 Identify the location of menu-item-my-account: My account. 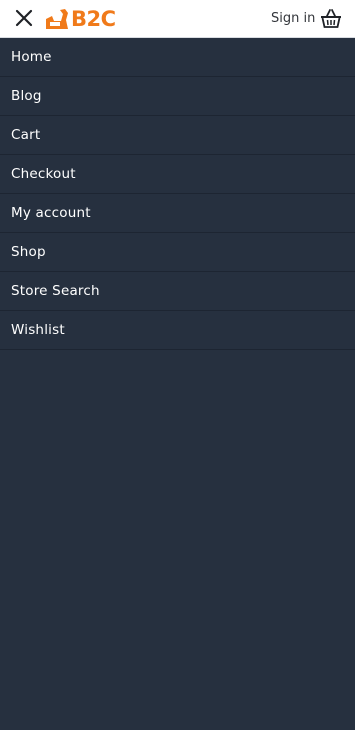
(177, 213).